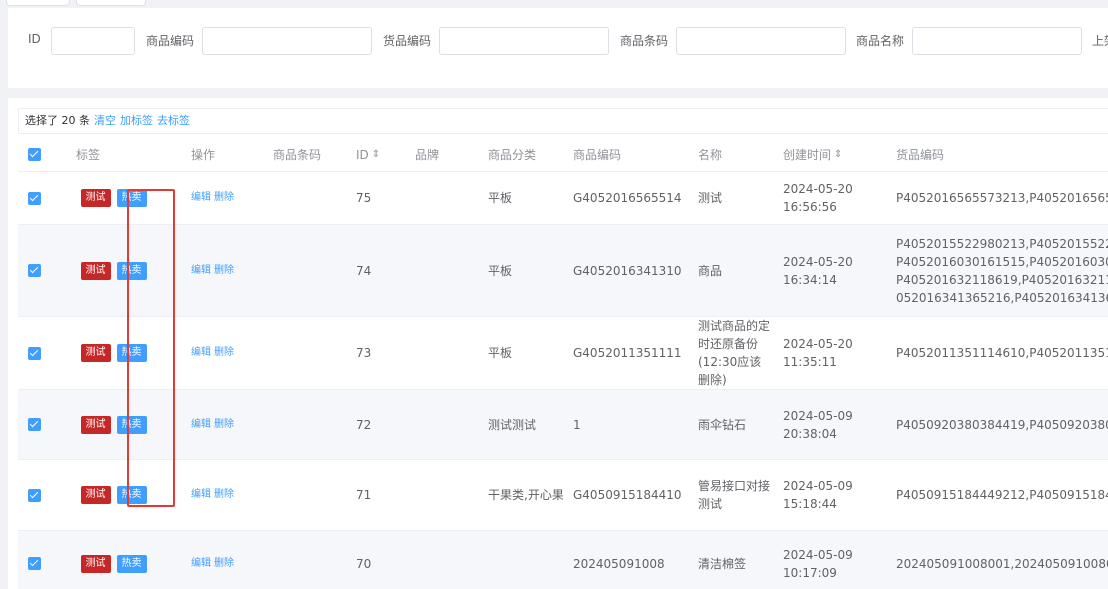  I want to click on cell-id: 73, so click(364, 353).